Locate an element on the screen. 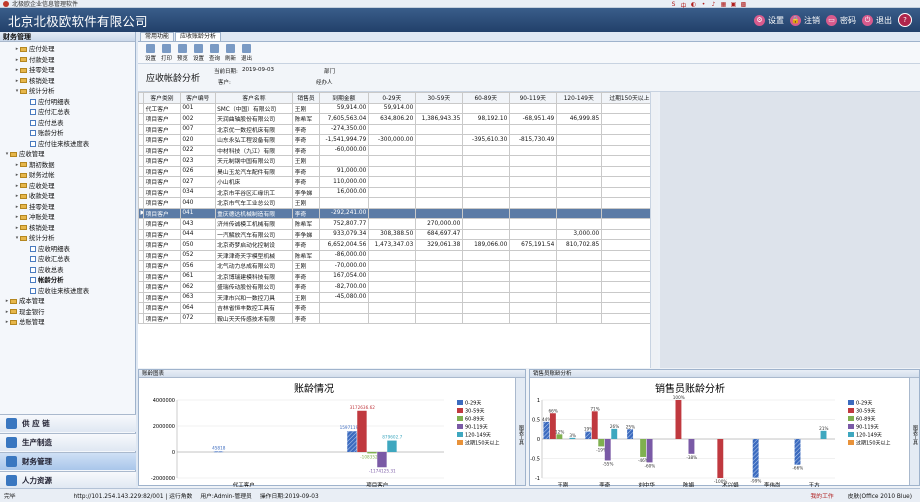 The image size is (920, 502). nav-item: ▸ 应付处理 is located at coordinates (67, 49).